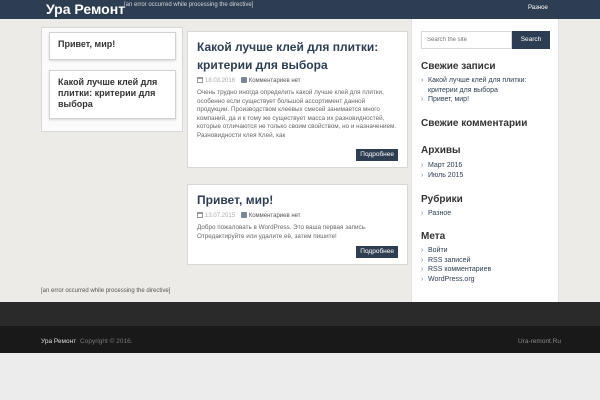  Describe the element at coordinates (442, 199) in the screenshot. I see `categories-title: Рубрики` at that location.